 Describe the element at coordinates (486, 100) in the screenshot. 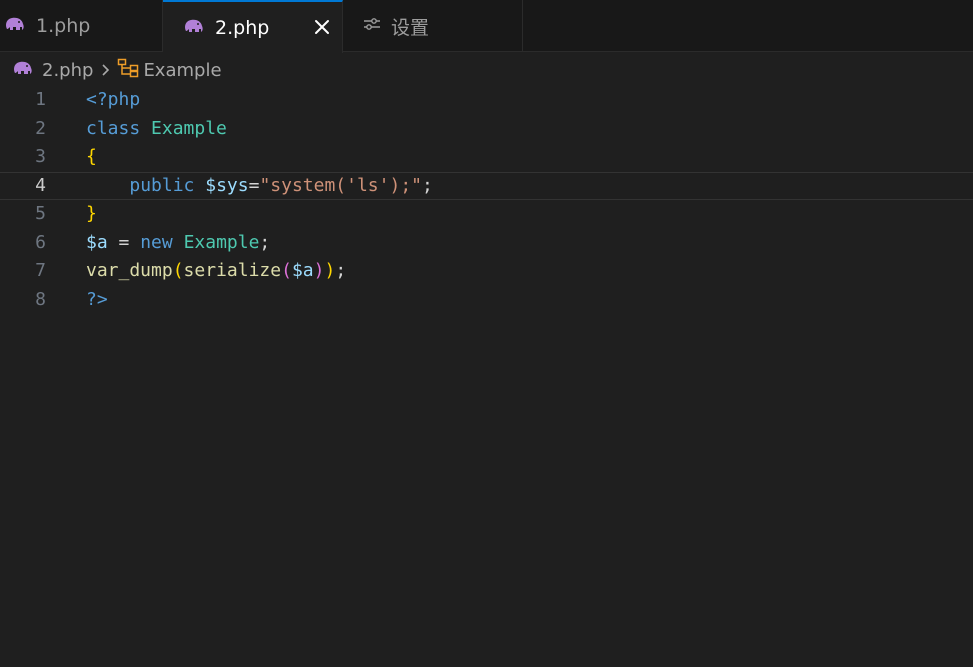

I see `code-line: 1 <?php` at that location.